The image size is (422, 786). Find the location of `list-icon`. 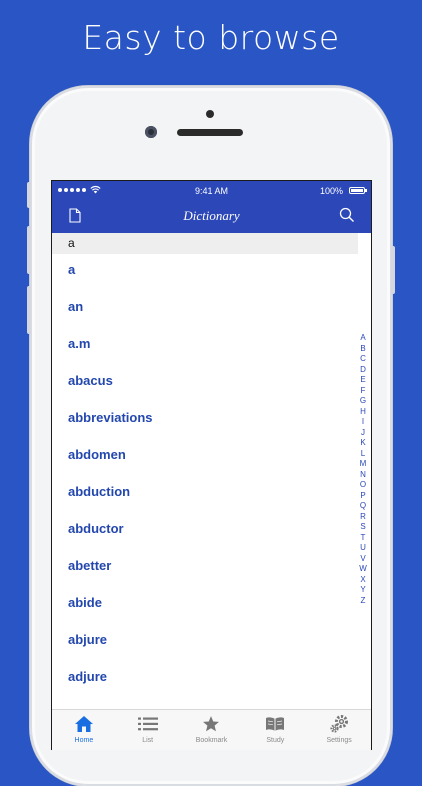

list-icon is located at coordinates (147, 724).